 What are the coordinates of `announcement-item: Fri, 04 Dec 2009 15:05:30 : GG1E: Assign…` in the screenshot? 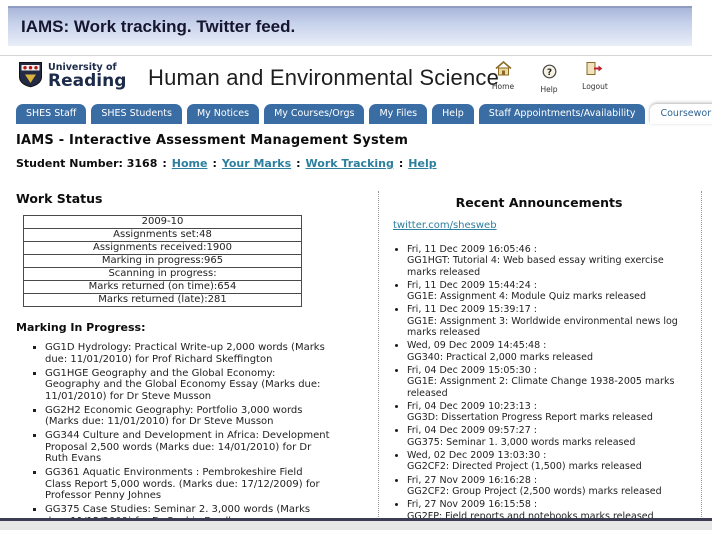 It's located at (549, 382).